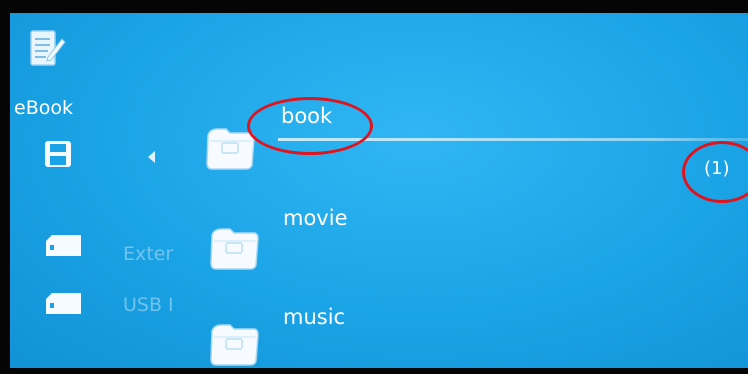  Describe the element at coordinates (314, 317) in the screenshot. I see `folder-label-music: music` at that location.